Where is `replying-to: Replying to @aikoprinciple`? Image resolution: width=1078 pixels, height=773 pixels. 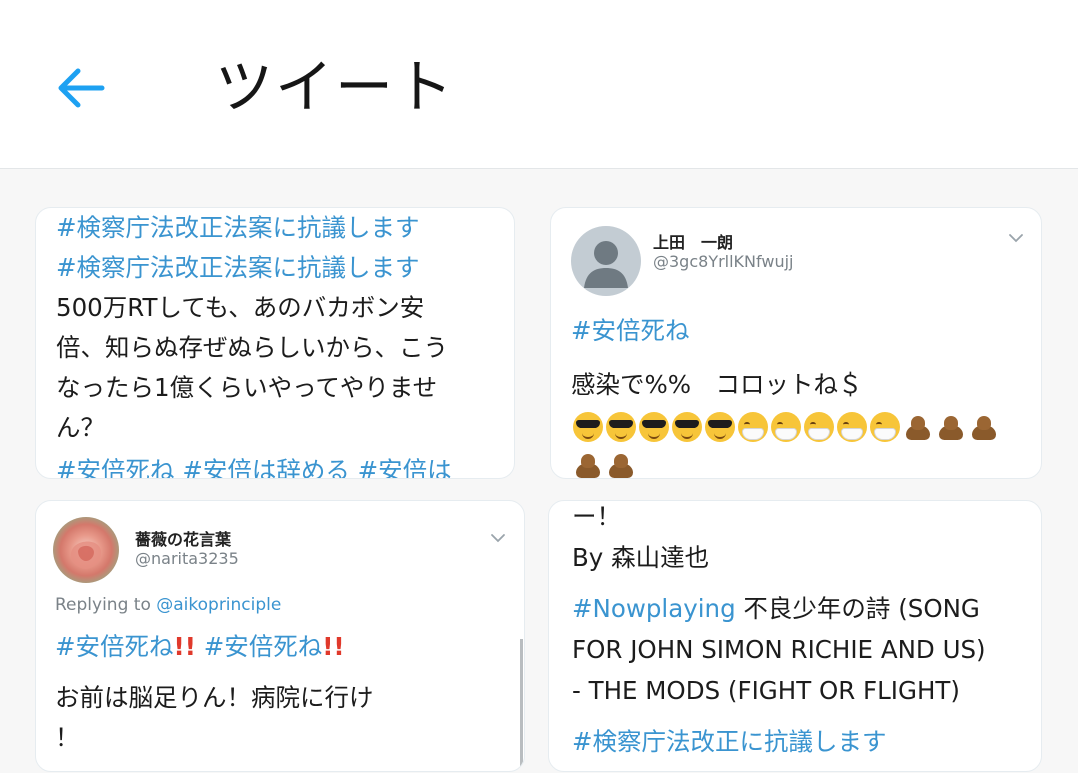
replying-to: Replying to @aikoprinciple is located at coordinates (168, 605).